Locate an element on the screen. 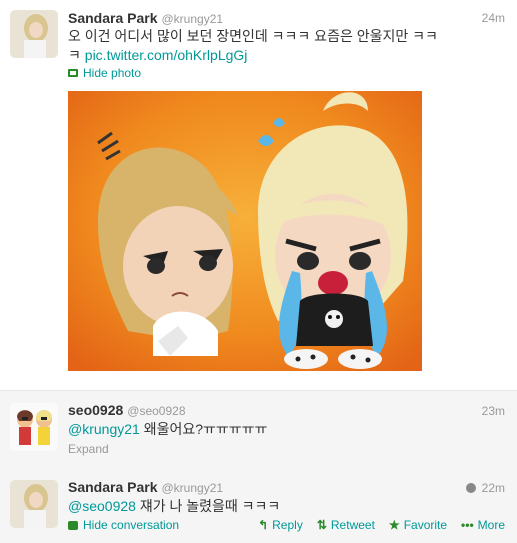 The image size is (517, 543). favorite-label: Favorite is located at coordinates (425, 525).